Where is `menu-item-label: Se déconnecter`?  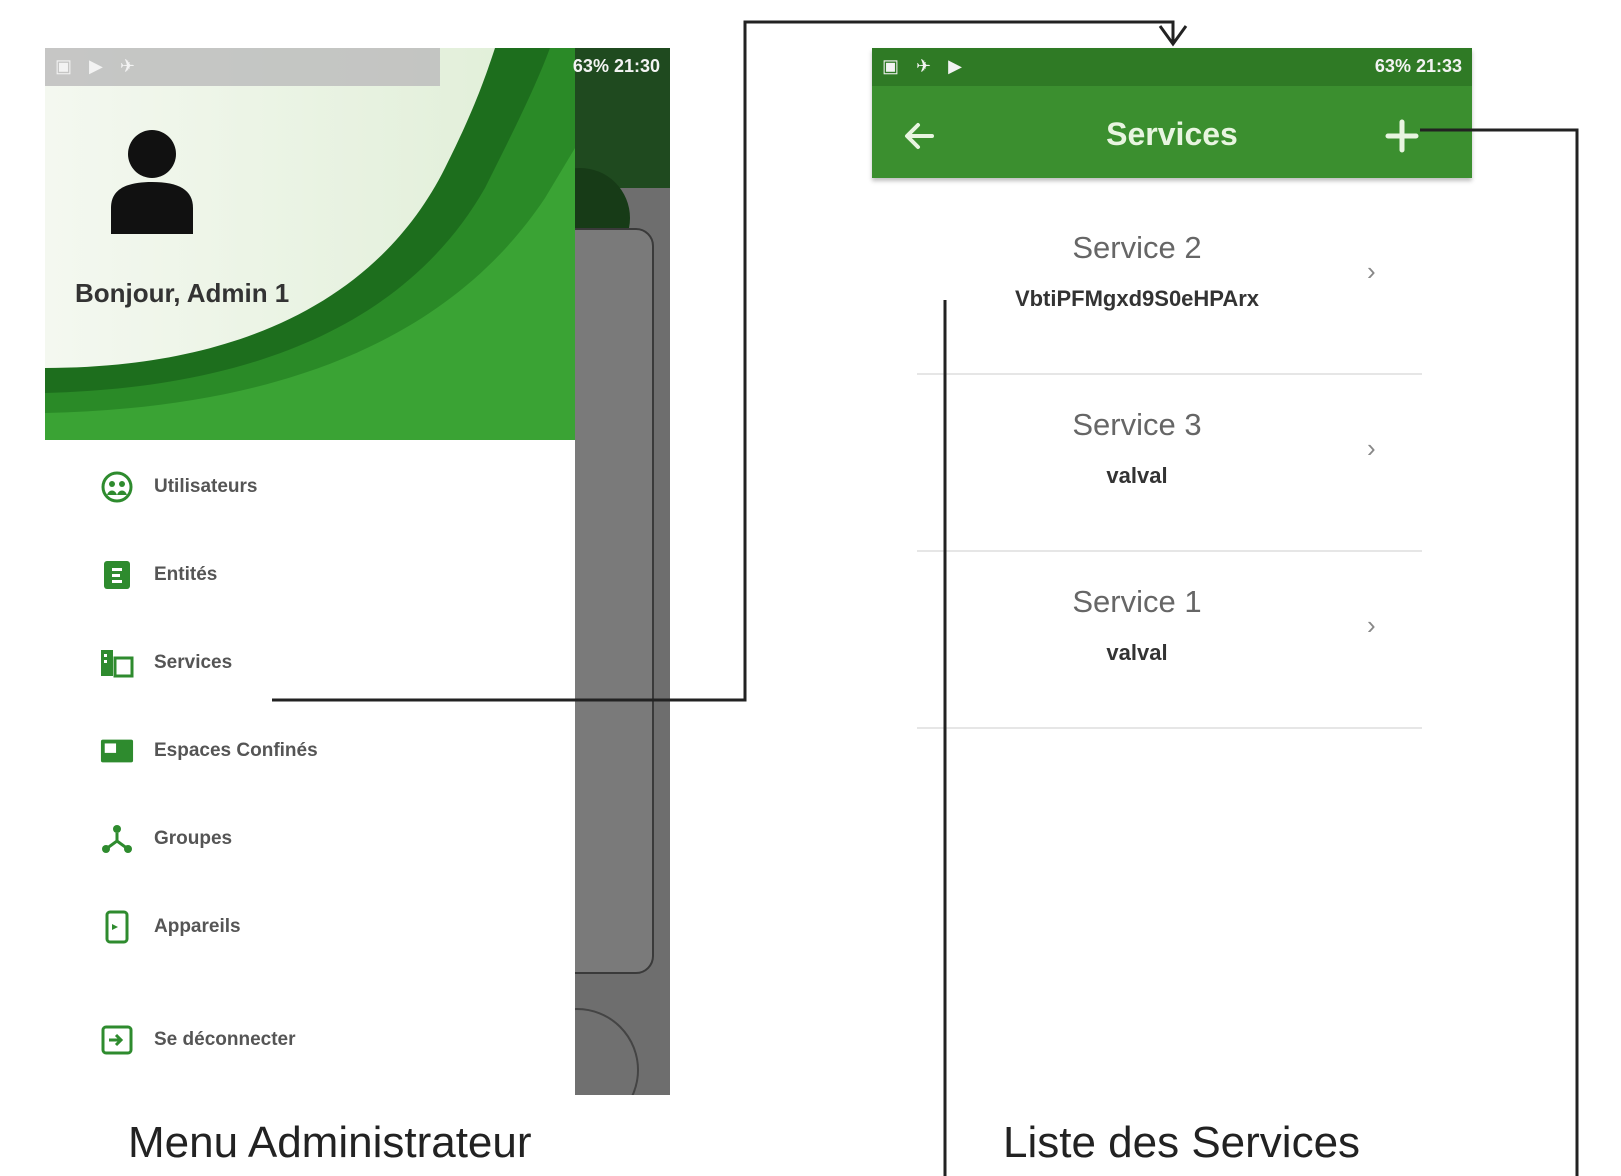
menu-item-label: Se déconnecter is located at coordinates (225, 1039).